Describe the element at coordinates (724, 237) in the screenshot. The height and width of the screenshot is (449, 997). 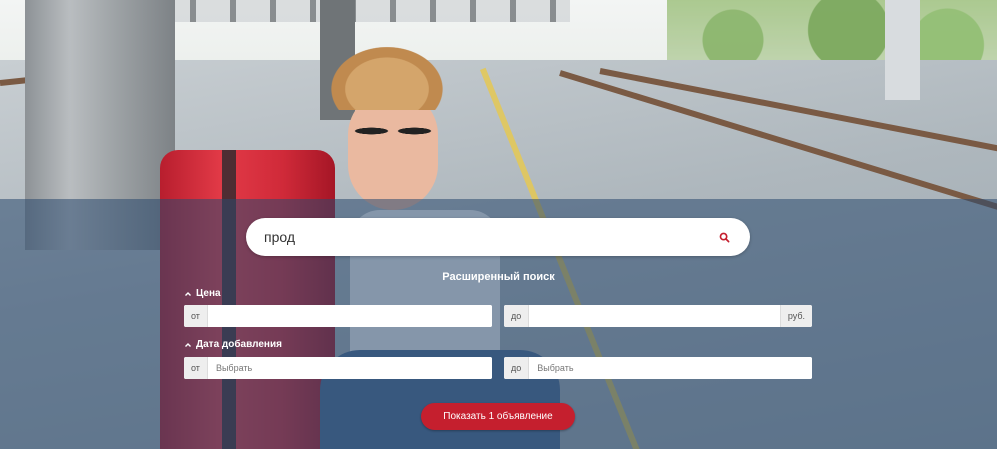
I see `search-icon` at that location.